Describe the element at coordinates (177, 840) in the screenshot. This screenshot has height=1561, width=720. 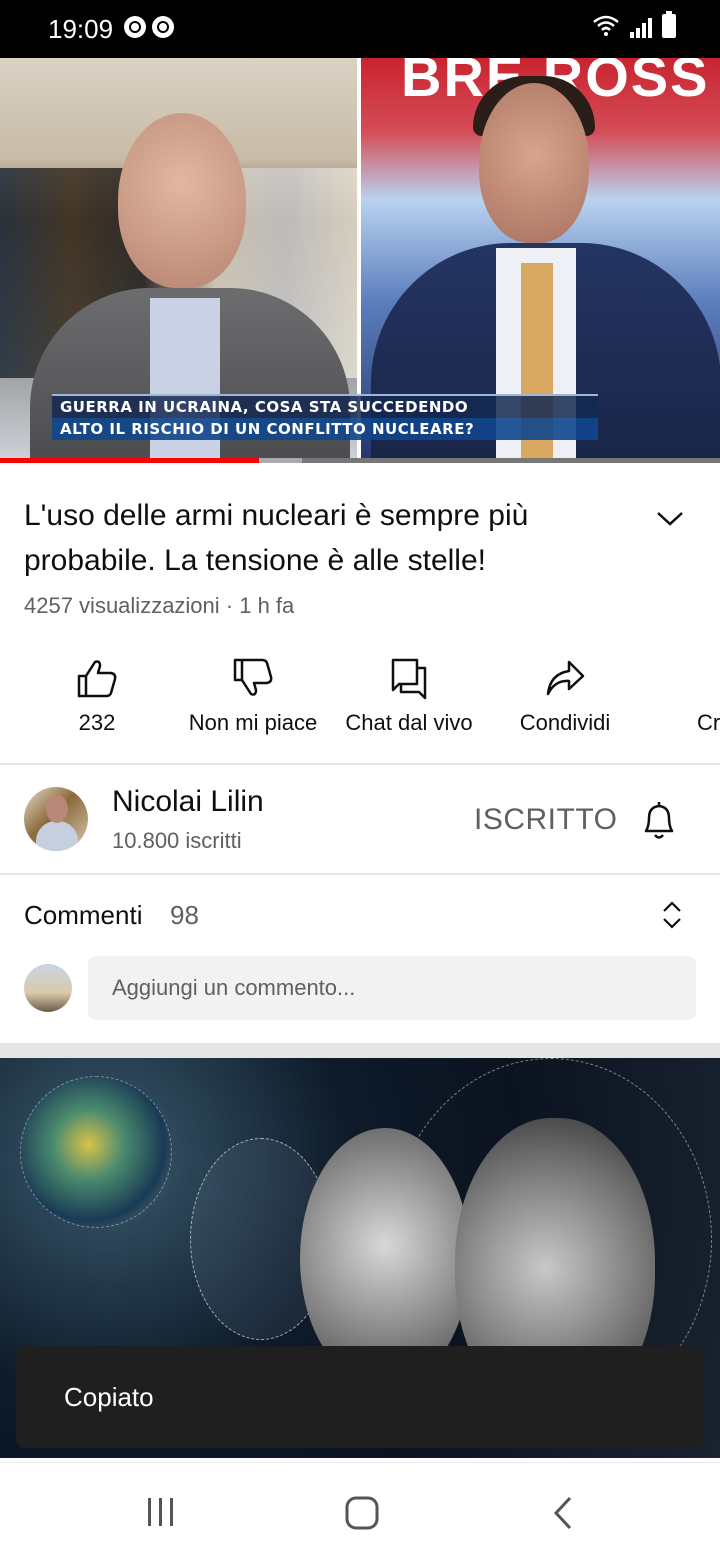
I see `channel-subscribers: 10.800 iscritti` at that location.